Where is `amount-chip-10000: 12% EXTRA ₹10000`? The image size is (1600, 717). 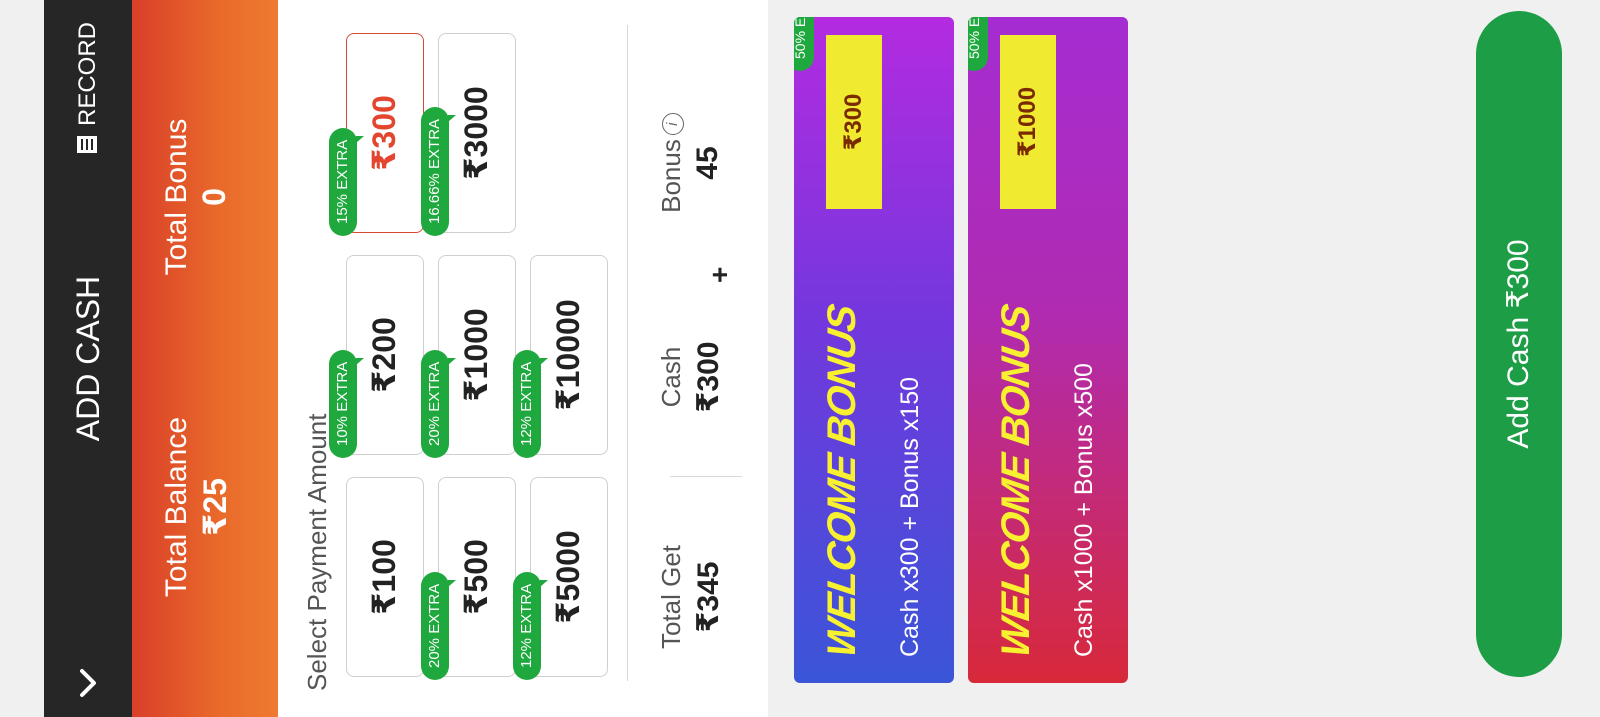
amount-chip-10000: 12% EXTRA ₹10000 is located at coordinates (560, 356).